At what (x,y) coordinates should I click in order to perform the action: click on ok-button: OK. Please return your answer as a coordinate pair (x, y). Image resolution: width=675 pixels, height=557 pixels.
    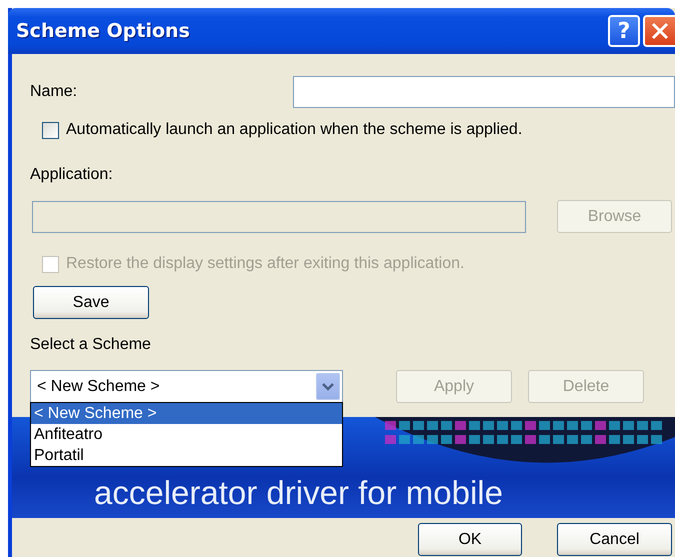
    Looking at the image, I should click on (470, 539).